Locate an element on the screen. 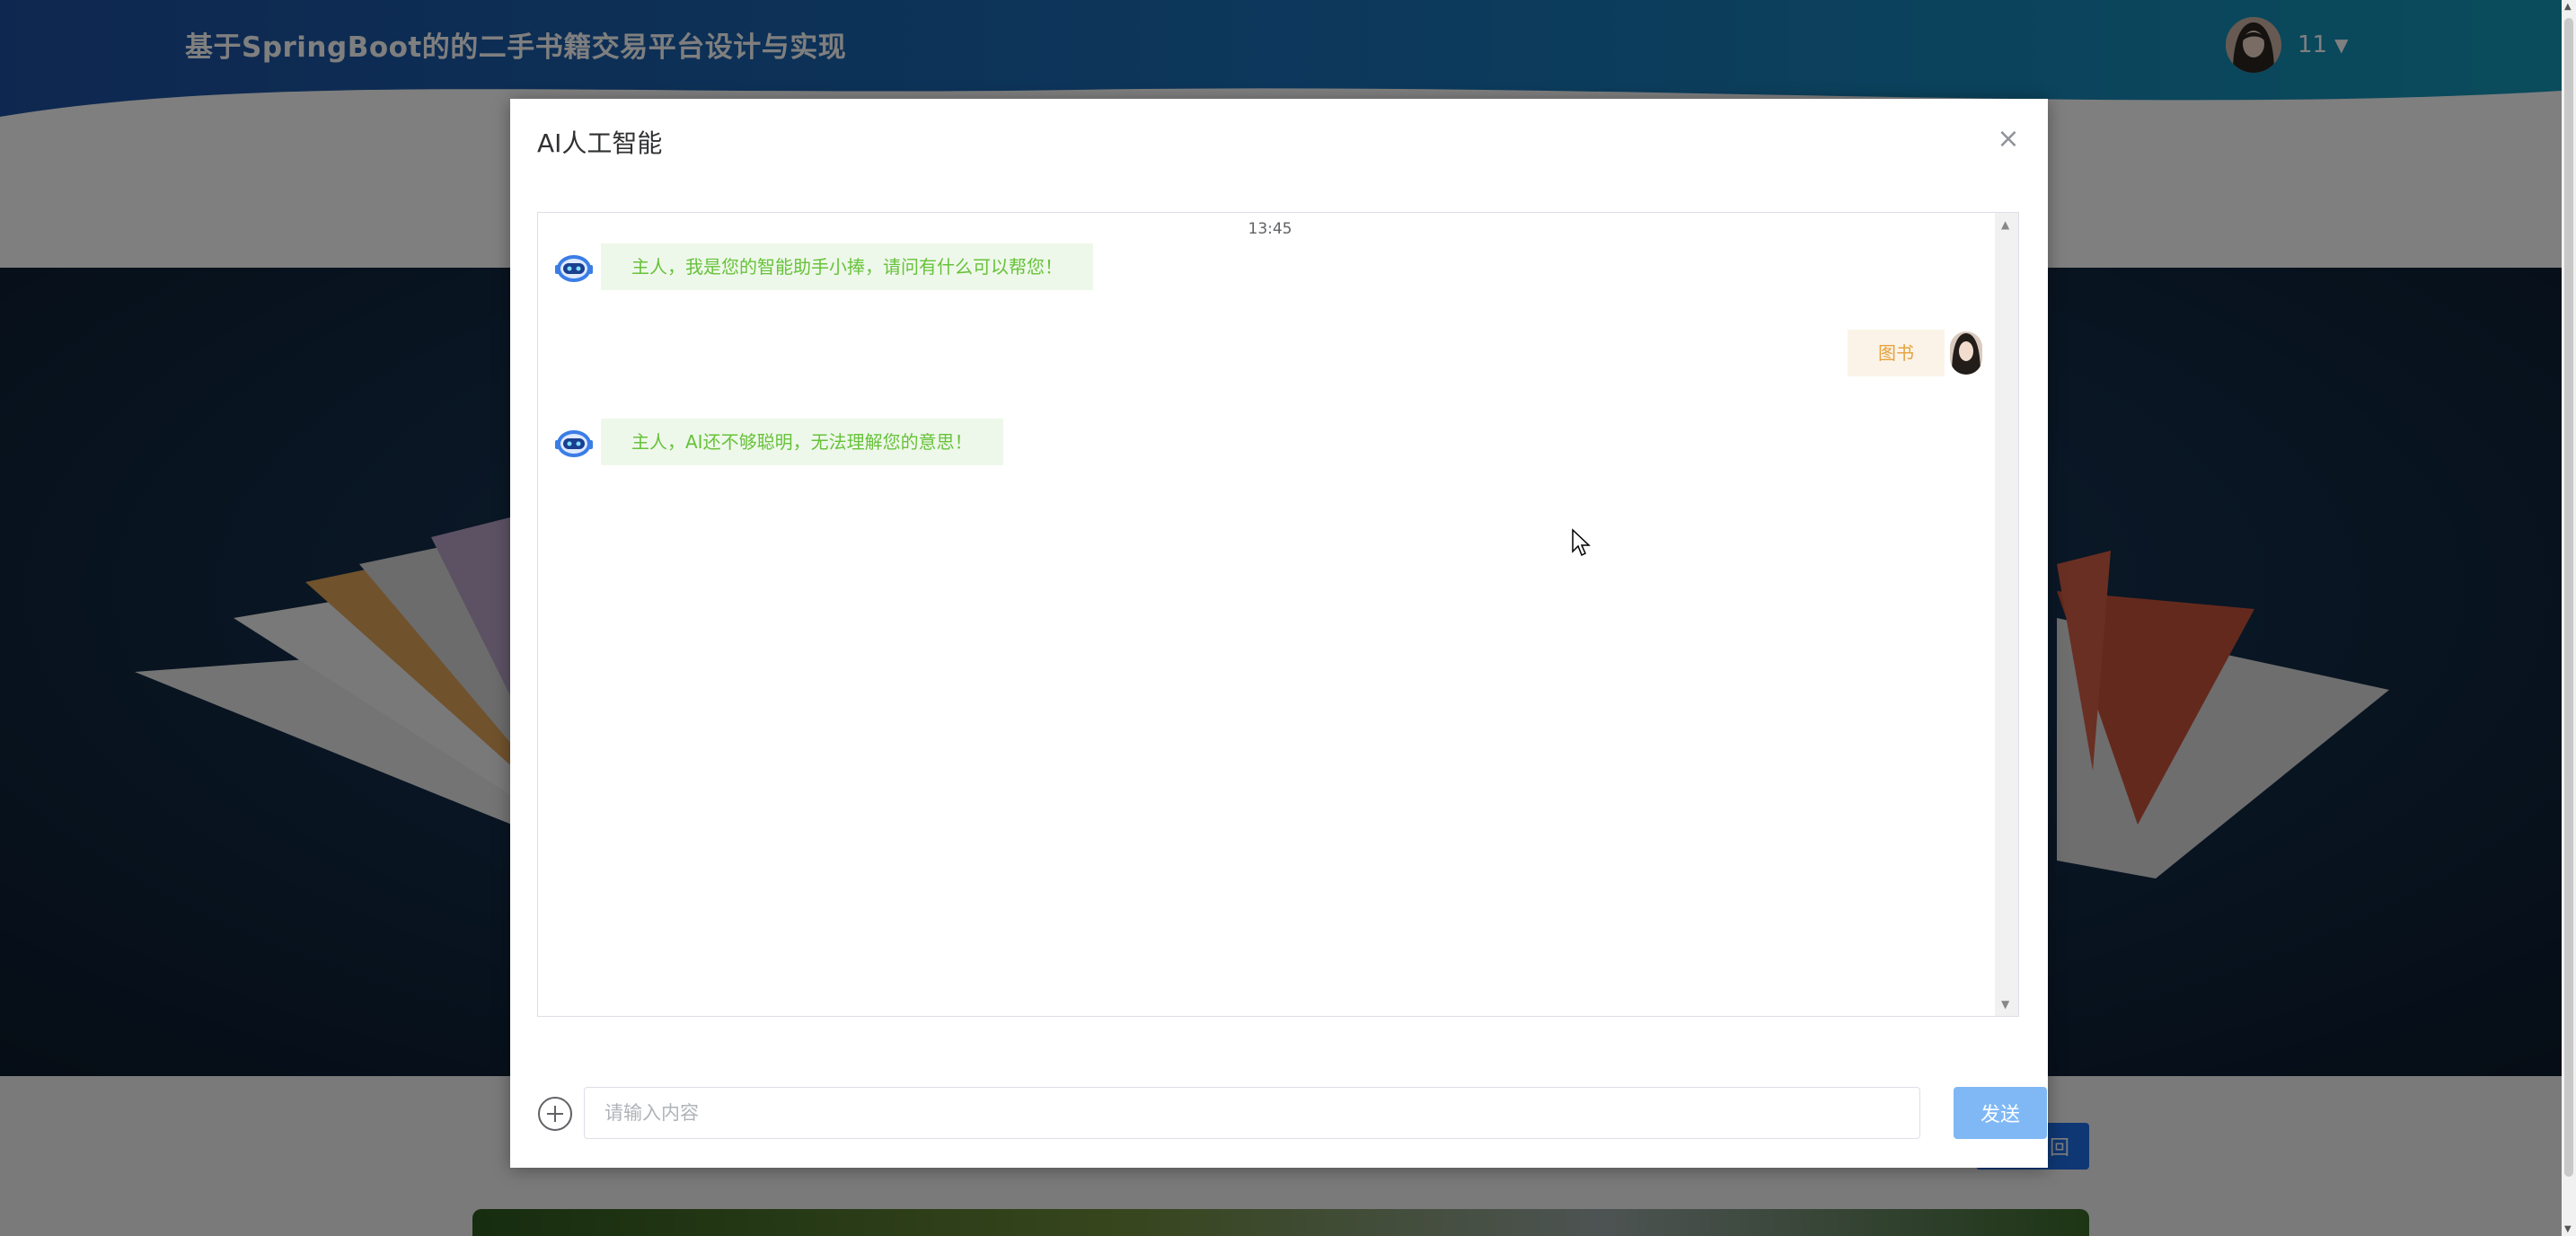 This screenshot has width=2576, height=1236. ai-message-bubble: 主人，我是您的智能助手小捧，请问有什么可以帮您！ is located at coordinates (847, 267).